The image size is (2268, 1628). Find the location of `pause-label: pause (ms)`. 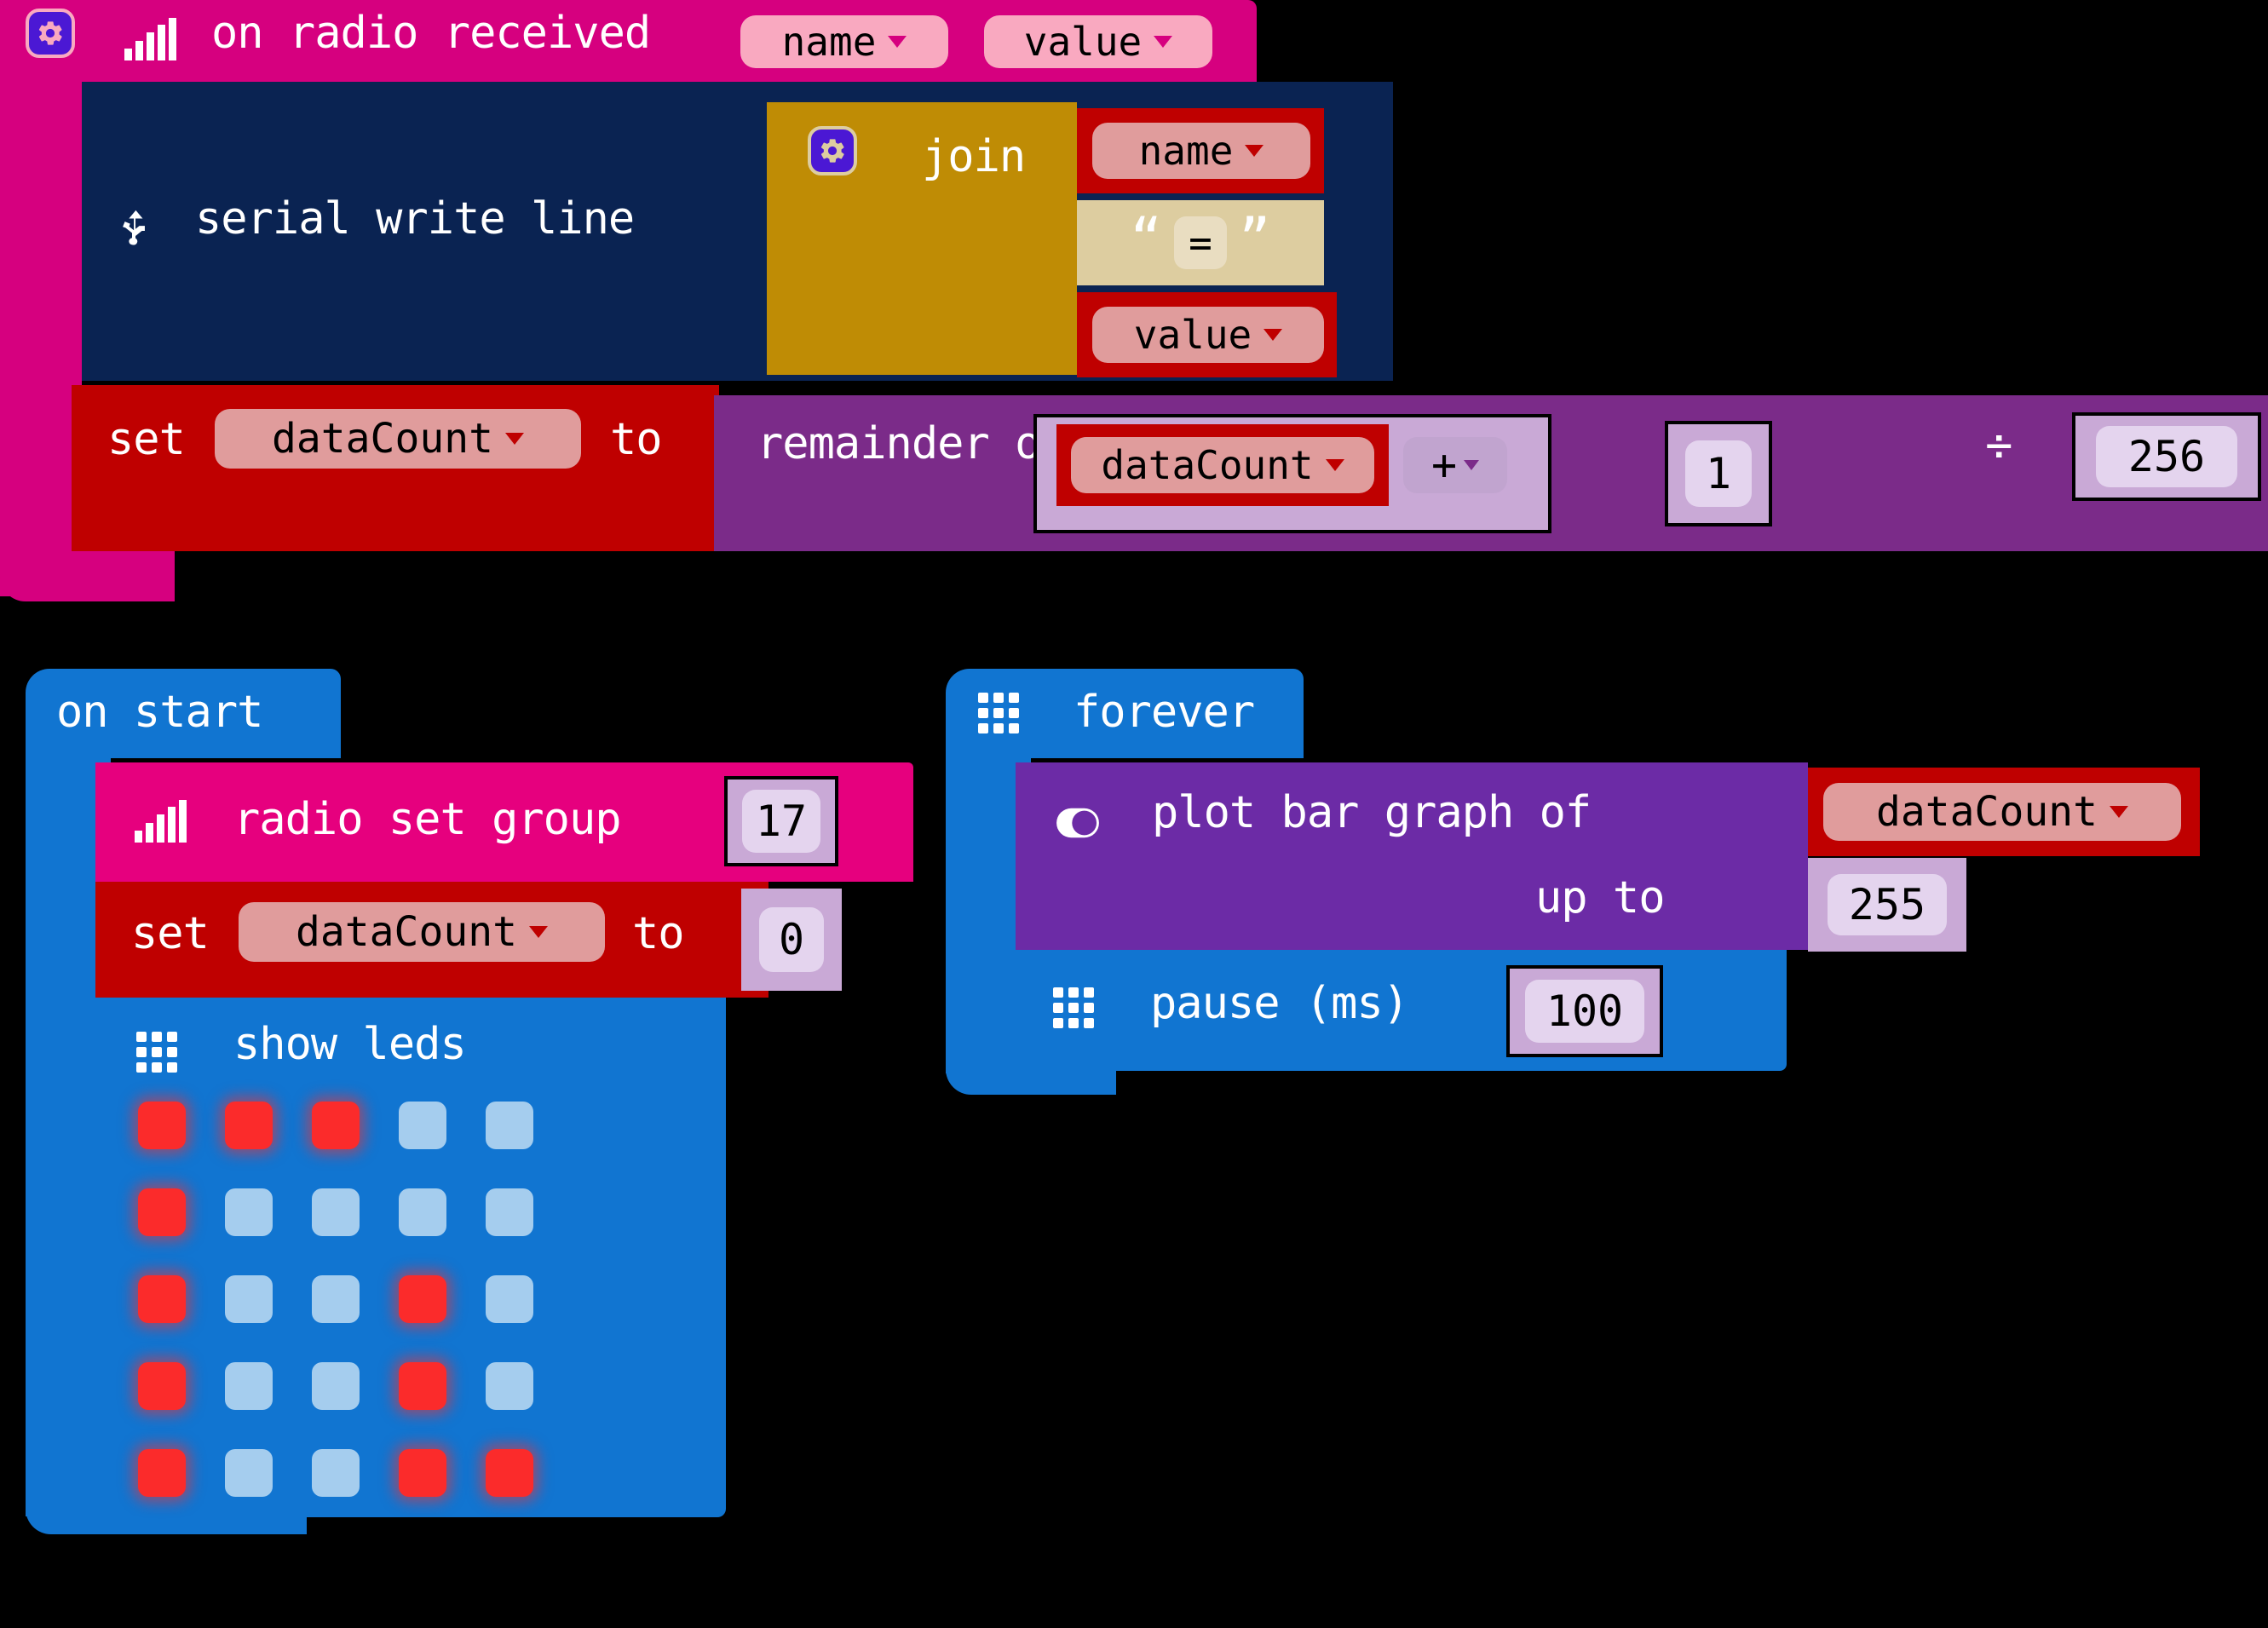

pause-label: pause (ms) is located at coordinates (1279, 1004).